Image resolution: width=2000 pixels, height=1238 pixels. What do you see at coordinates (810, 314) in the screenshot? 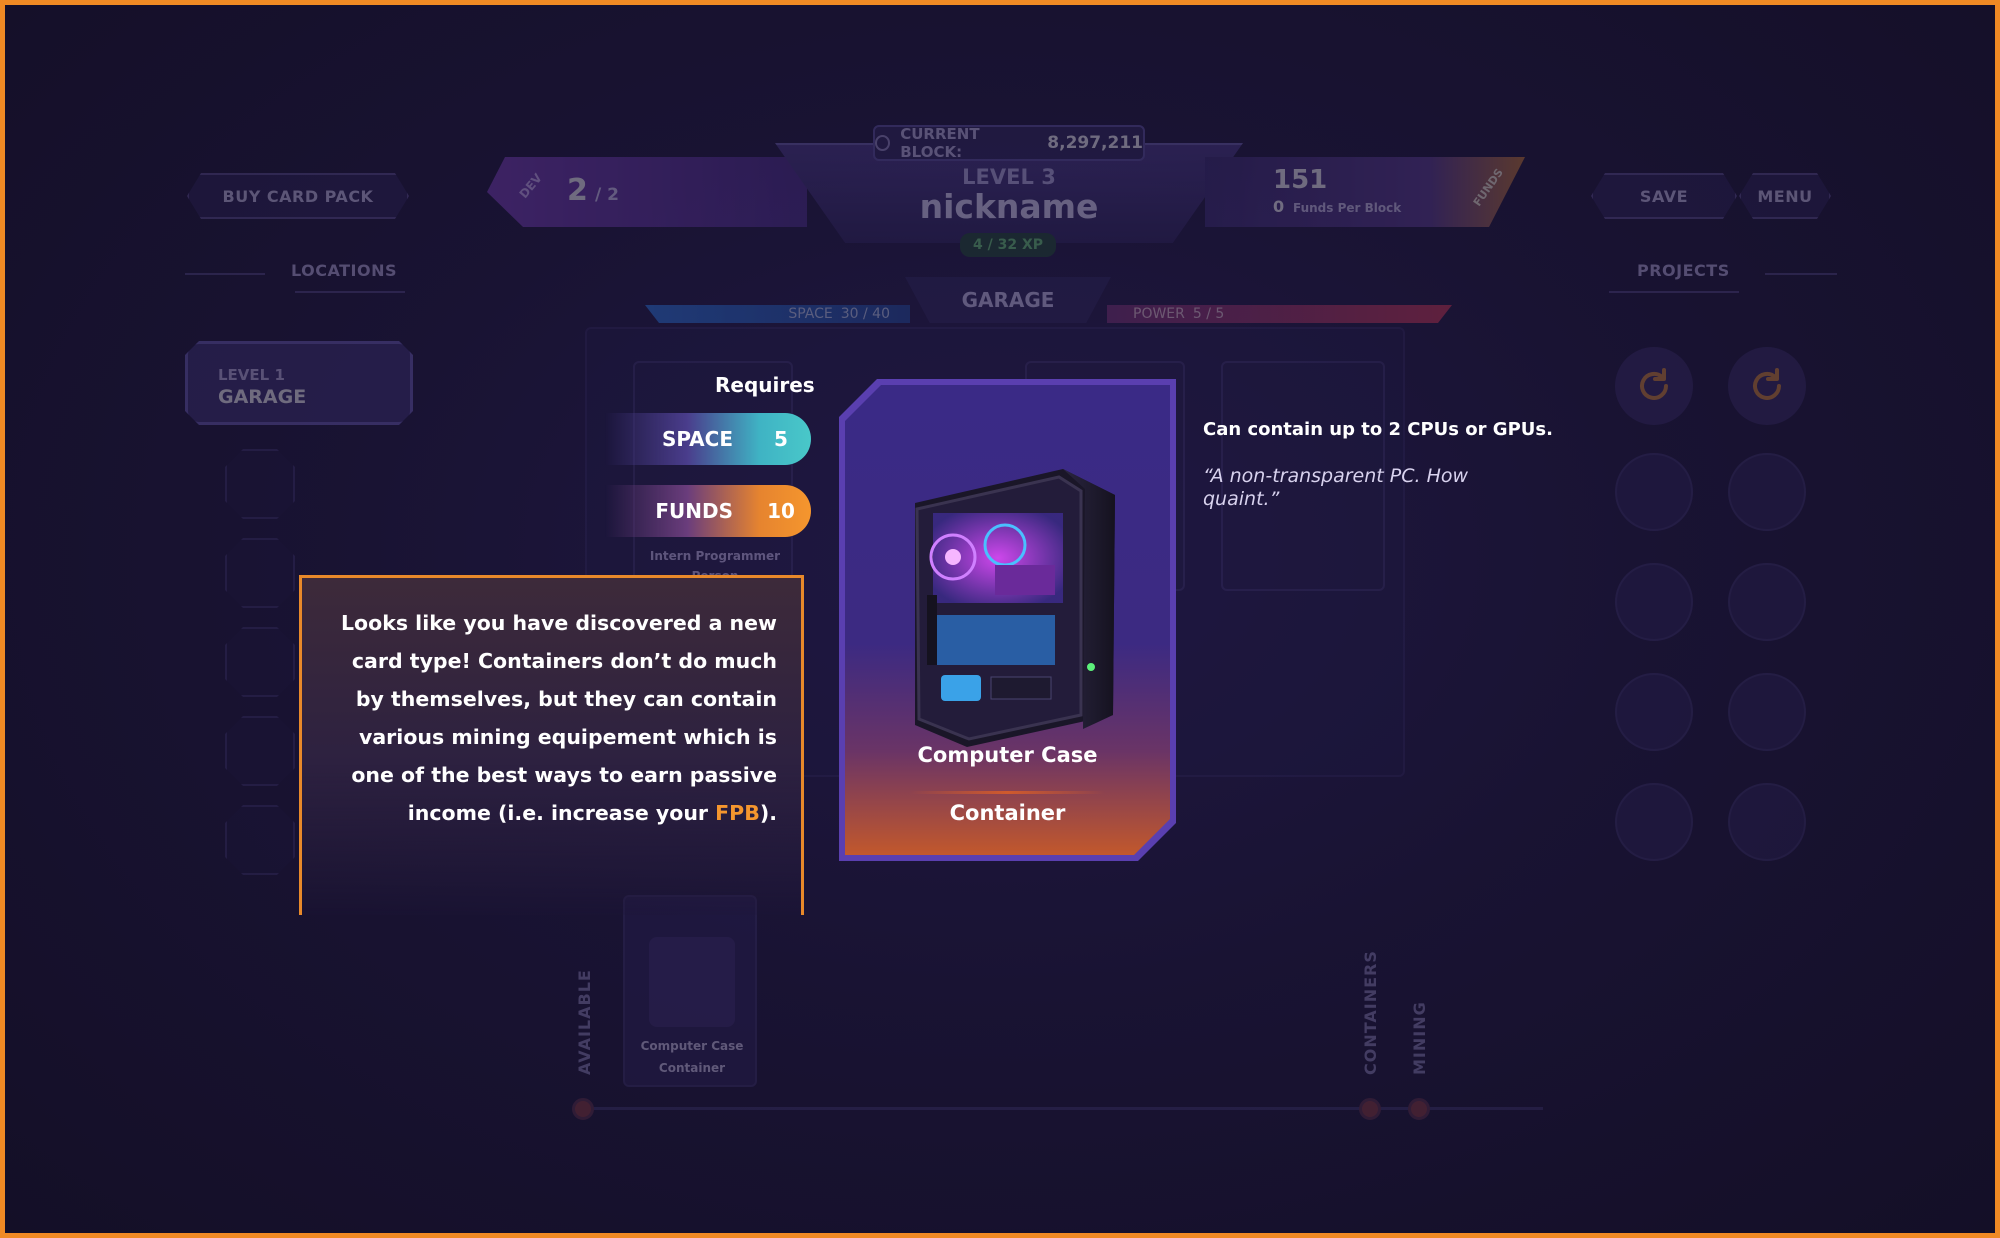
I see `space-bar-label: SPACE` at bounding box center [810, 314].